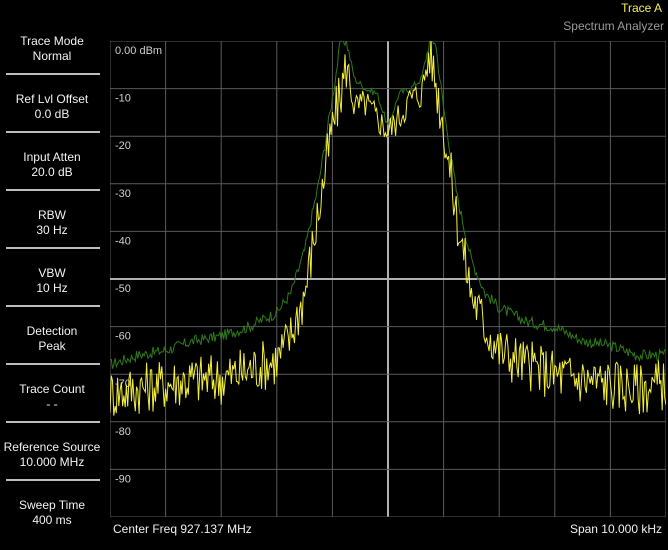  I want to click on y-axis-labels: 0.00 dBm-10-20-30-40-50-60-70-80-90, so click(138, 265).